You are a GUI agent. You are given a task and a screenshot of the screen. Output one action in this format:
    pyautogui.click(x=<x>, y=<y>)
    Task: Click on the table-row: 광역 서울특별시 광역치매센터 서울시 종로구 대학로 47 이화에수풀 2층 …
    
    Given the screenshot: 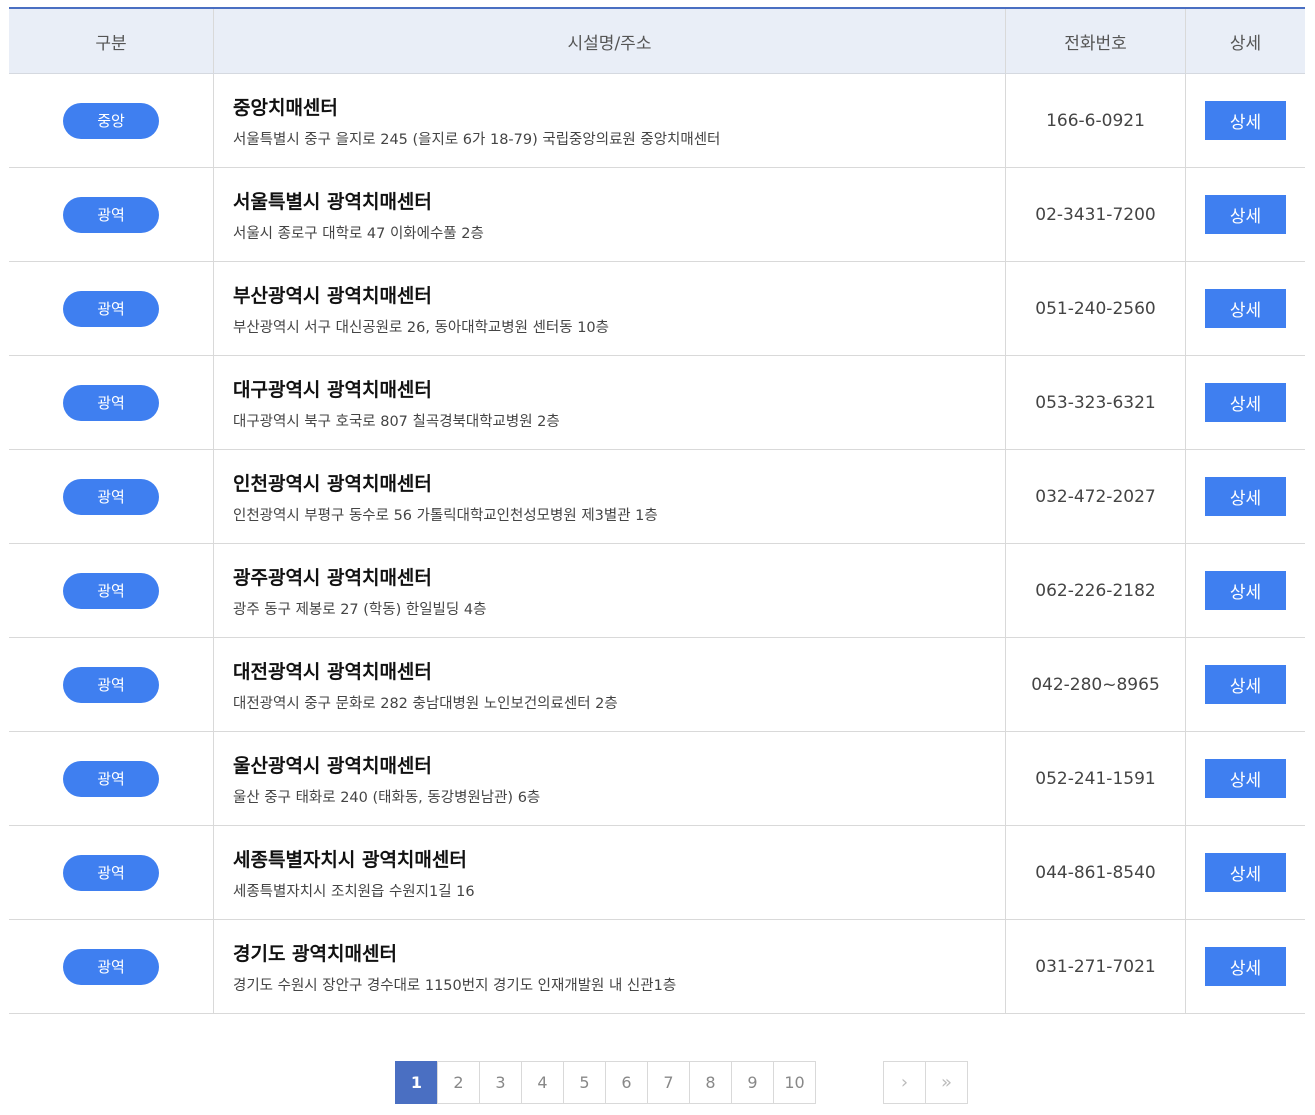 What is the action you would take?
    pyautogui.click(x=657, y=215)
    